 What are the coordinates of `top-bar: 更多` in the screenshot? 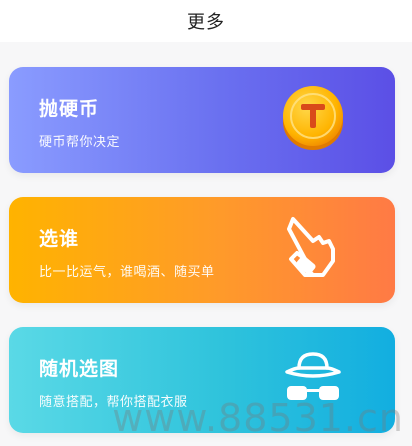 It's located at (206, 21).